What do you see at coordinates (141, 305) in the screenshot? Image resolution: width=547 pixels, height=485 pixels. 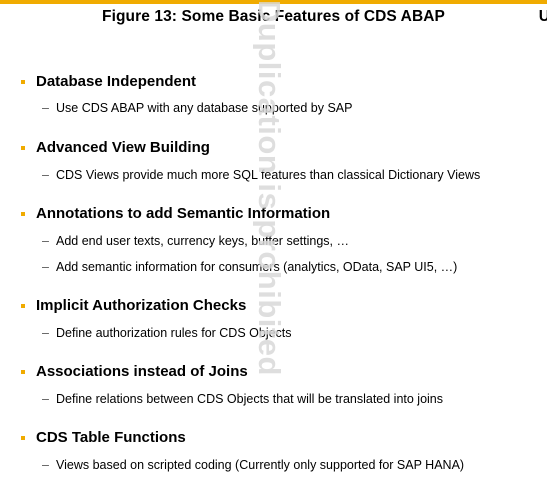 I see `section-heading: Implicit Authorization Checks` at bounding box center [141, 305].